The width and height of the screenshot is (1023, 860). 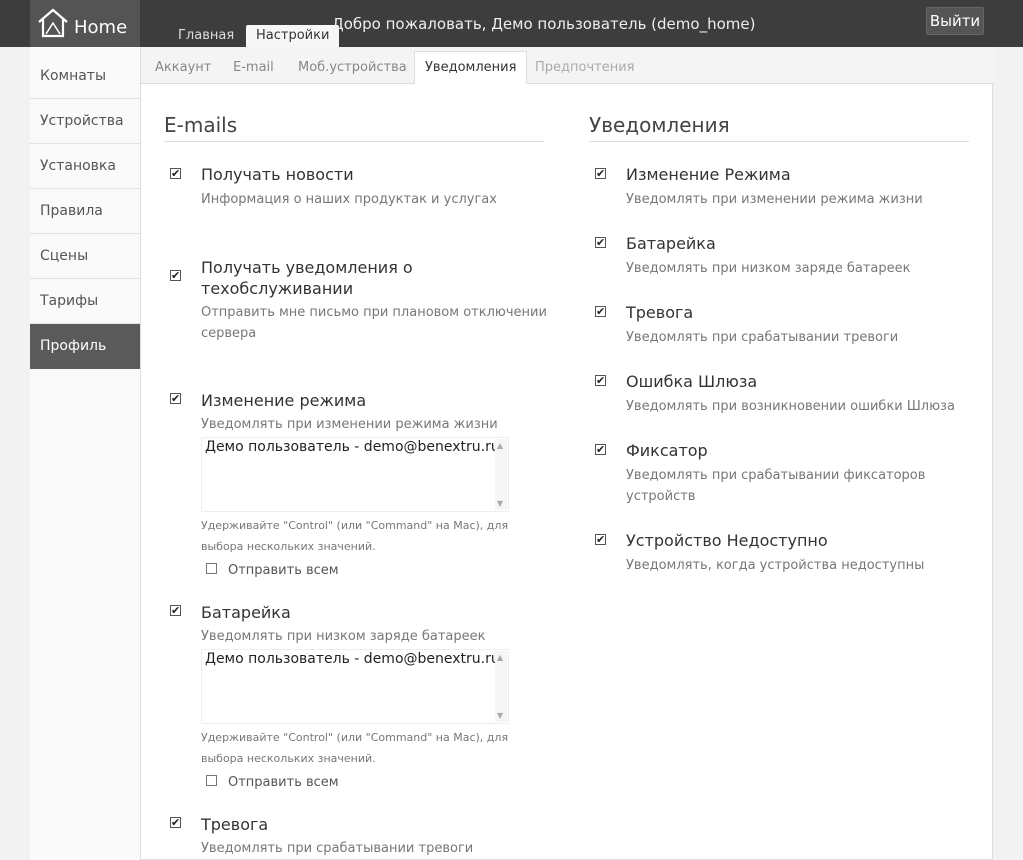 What do you see at coordinates (779, 141) in the screenshot?
I see `notifications-divider` at bounding box center [779, 141].